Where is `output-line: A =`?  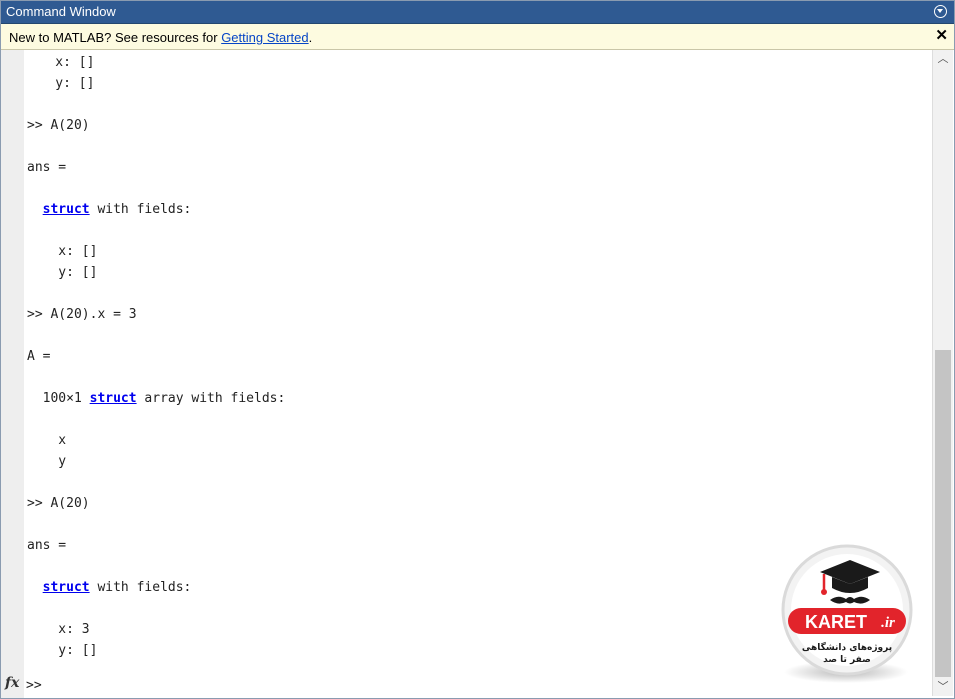
output-line: A = is located at coordinates (39, 356).